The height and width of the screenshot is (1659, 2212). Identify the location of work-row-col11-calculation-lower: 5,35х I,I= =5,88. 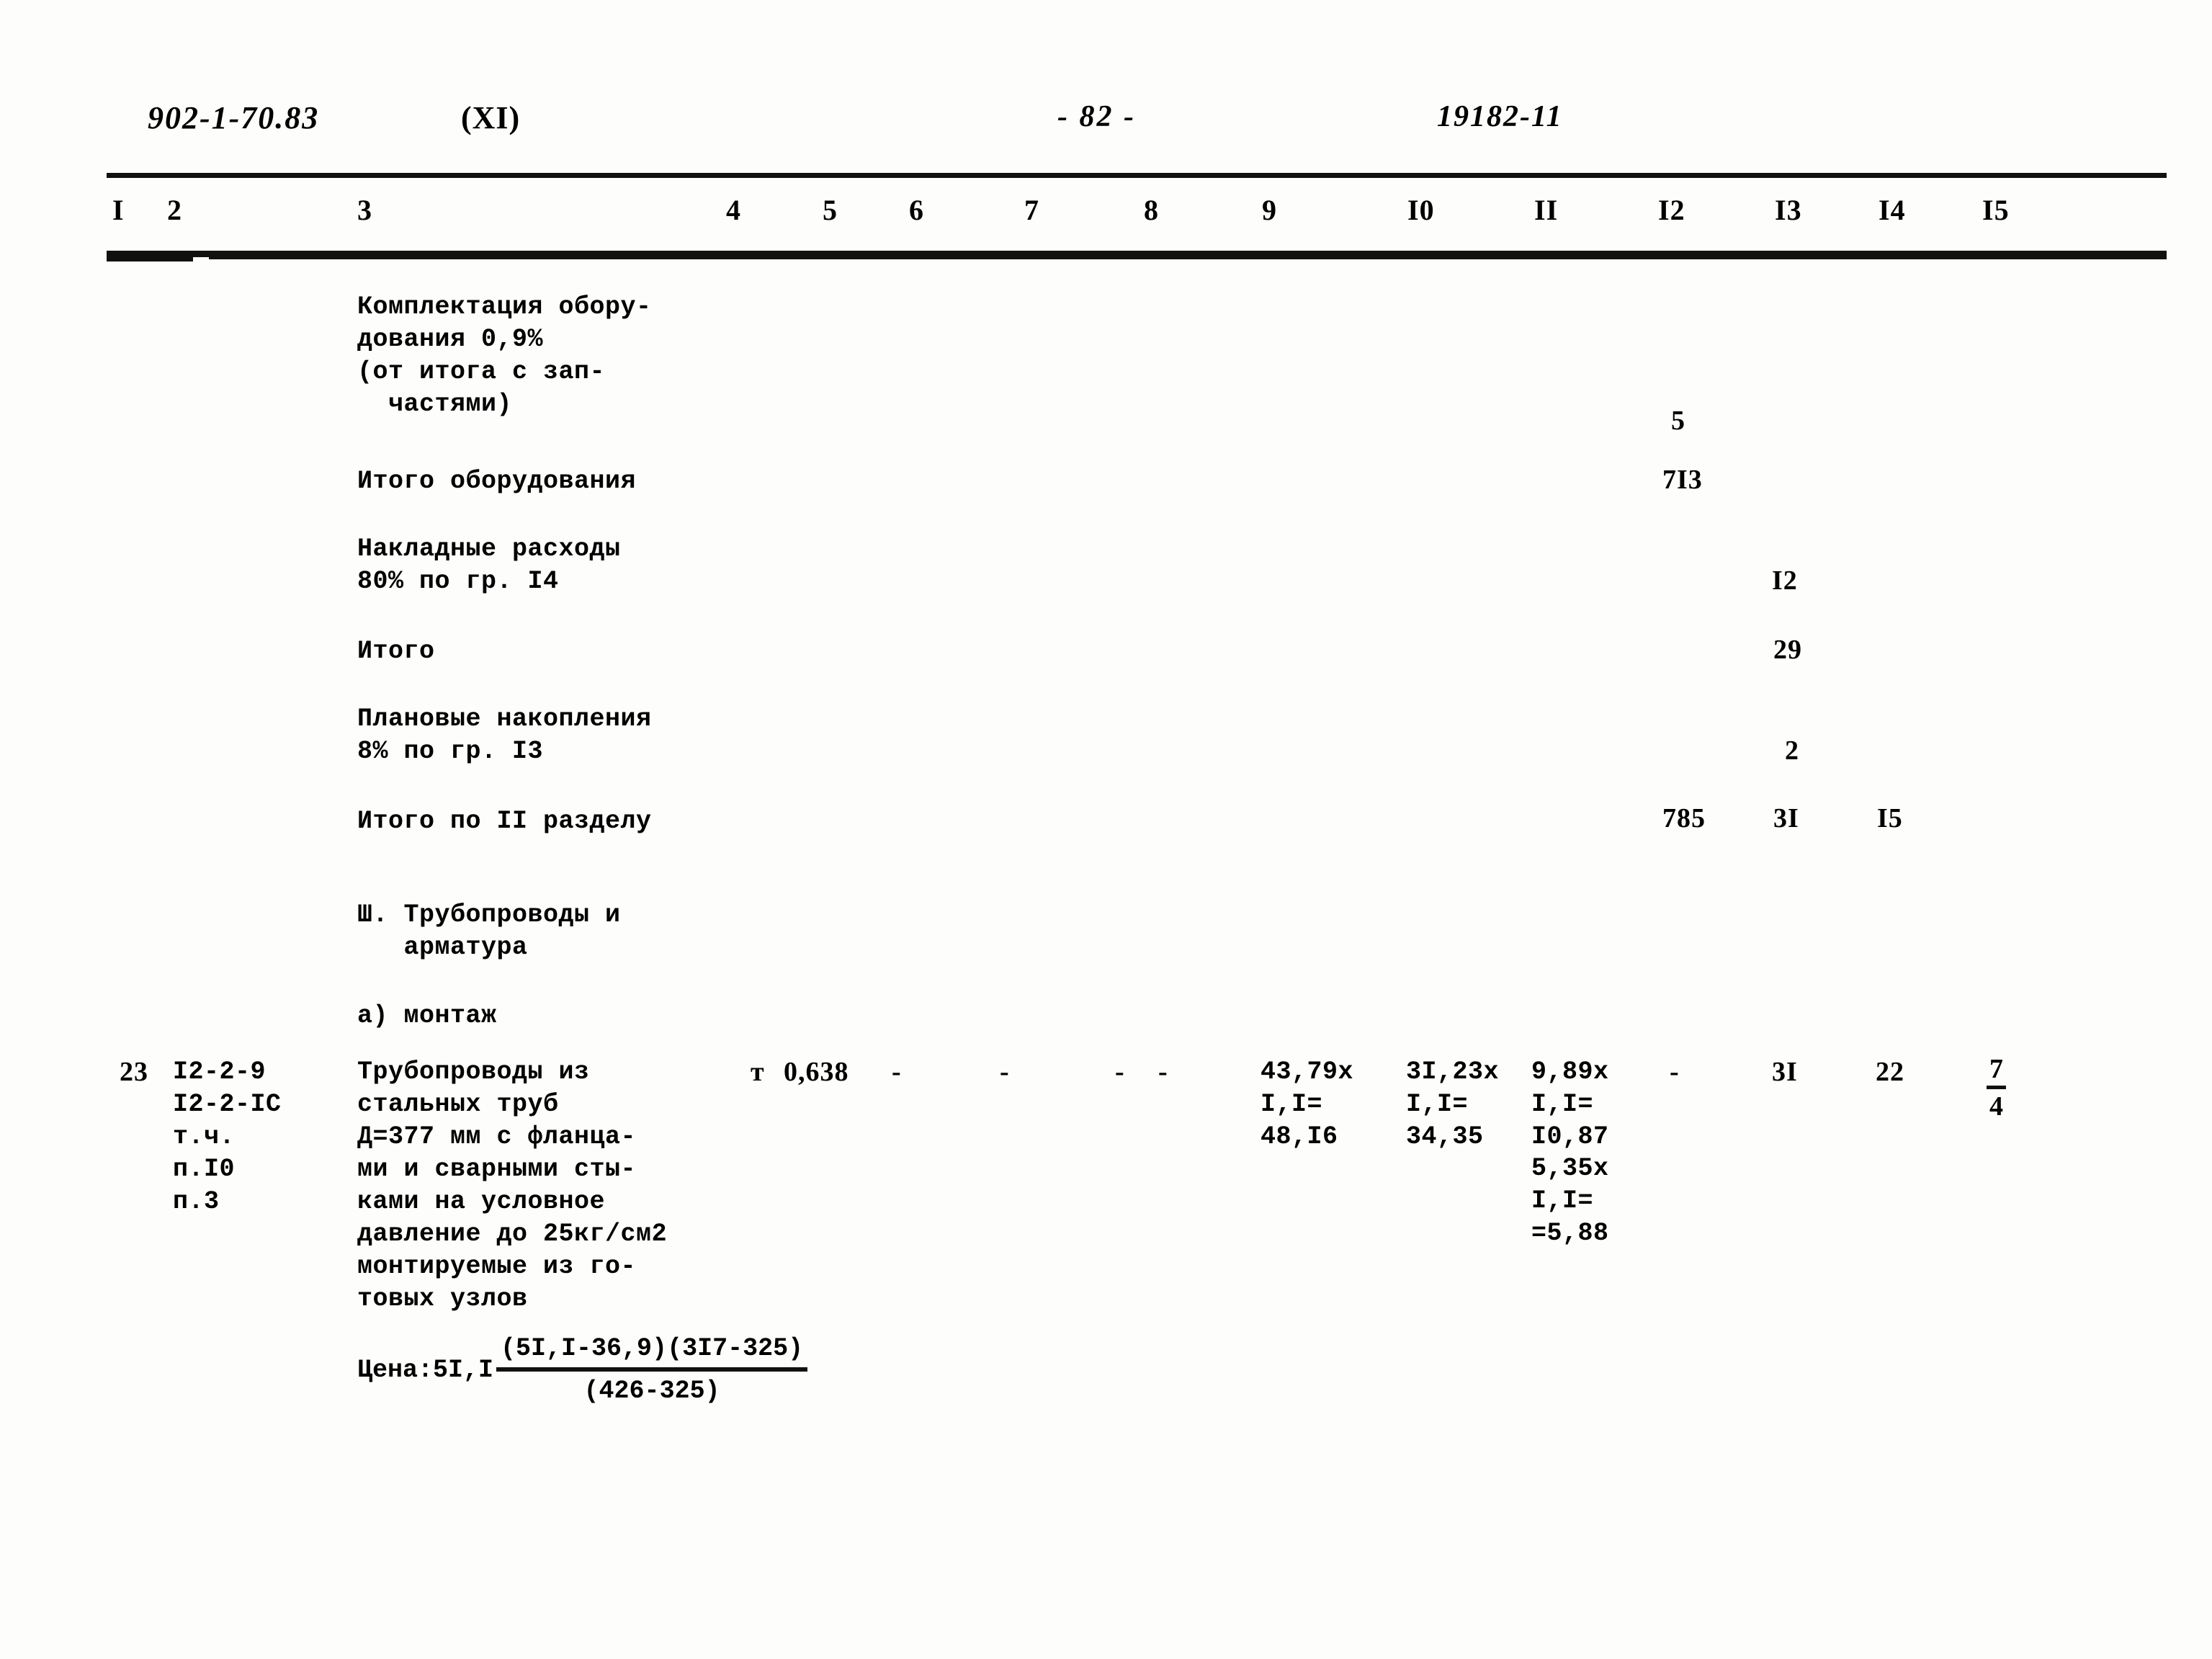
(1570, 1201).